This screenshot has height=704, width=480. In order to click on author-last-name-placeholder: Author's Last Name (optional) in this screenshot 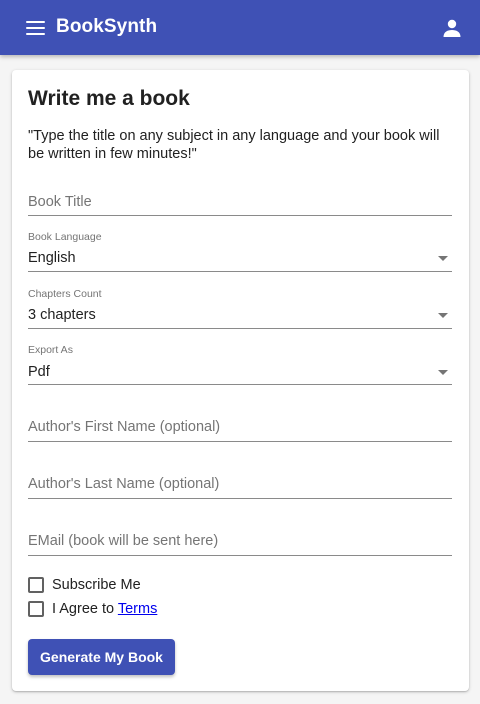, I will do `click(124, 484)`.